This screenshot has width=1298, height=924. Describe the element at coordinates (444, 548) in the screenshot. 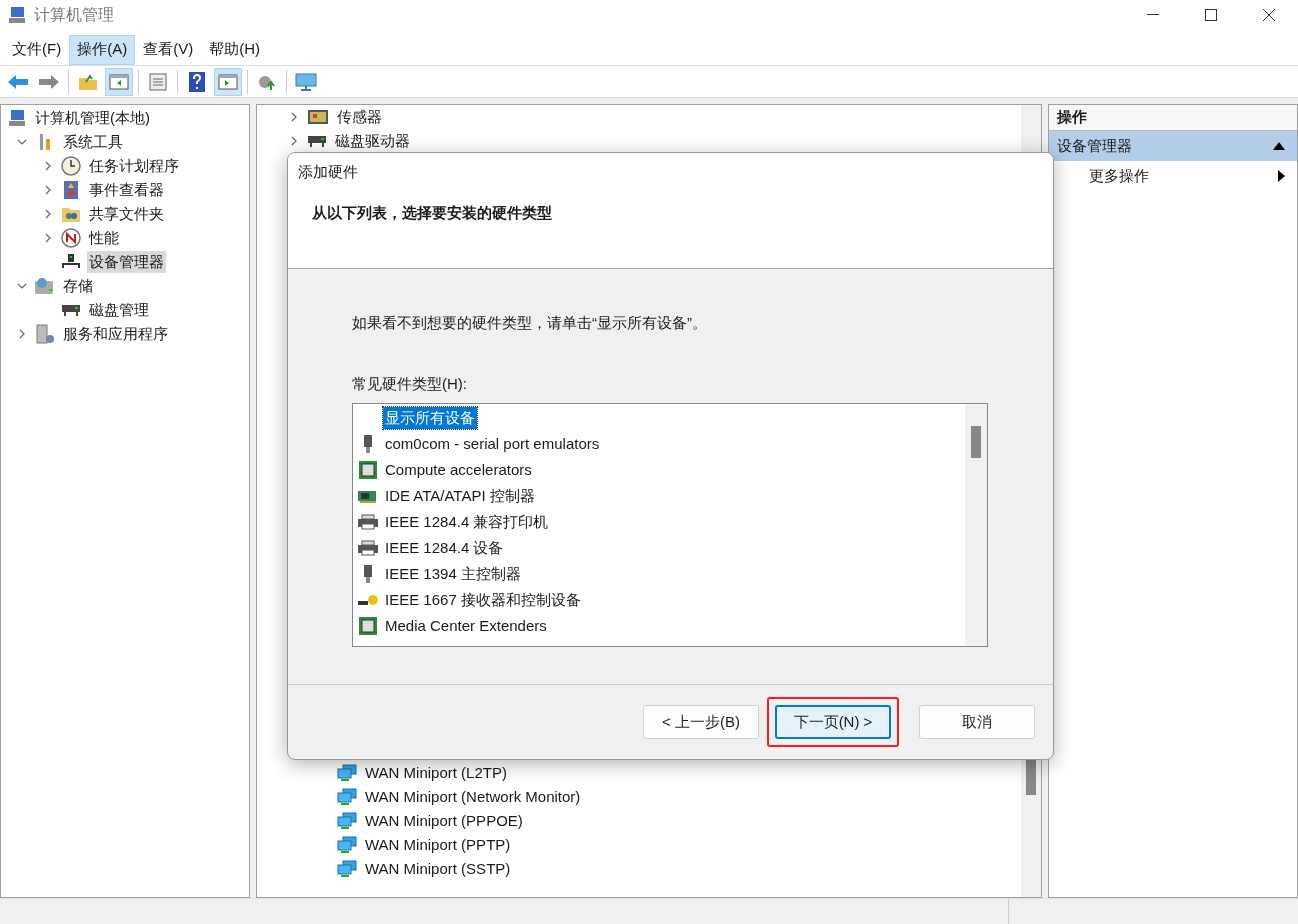

I see `hardware-type-item: IEEE 1284.4 设备` at that location.